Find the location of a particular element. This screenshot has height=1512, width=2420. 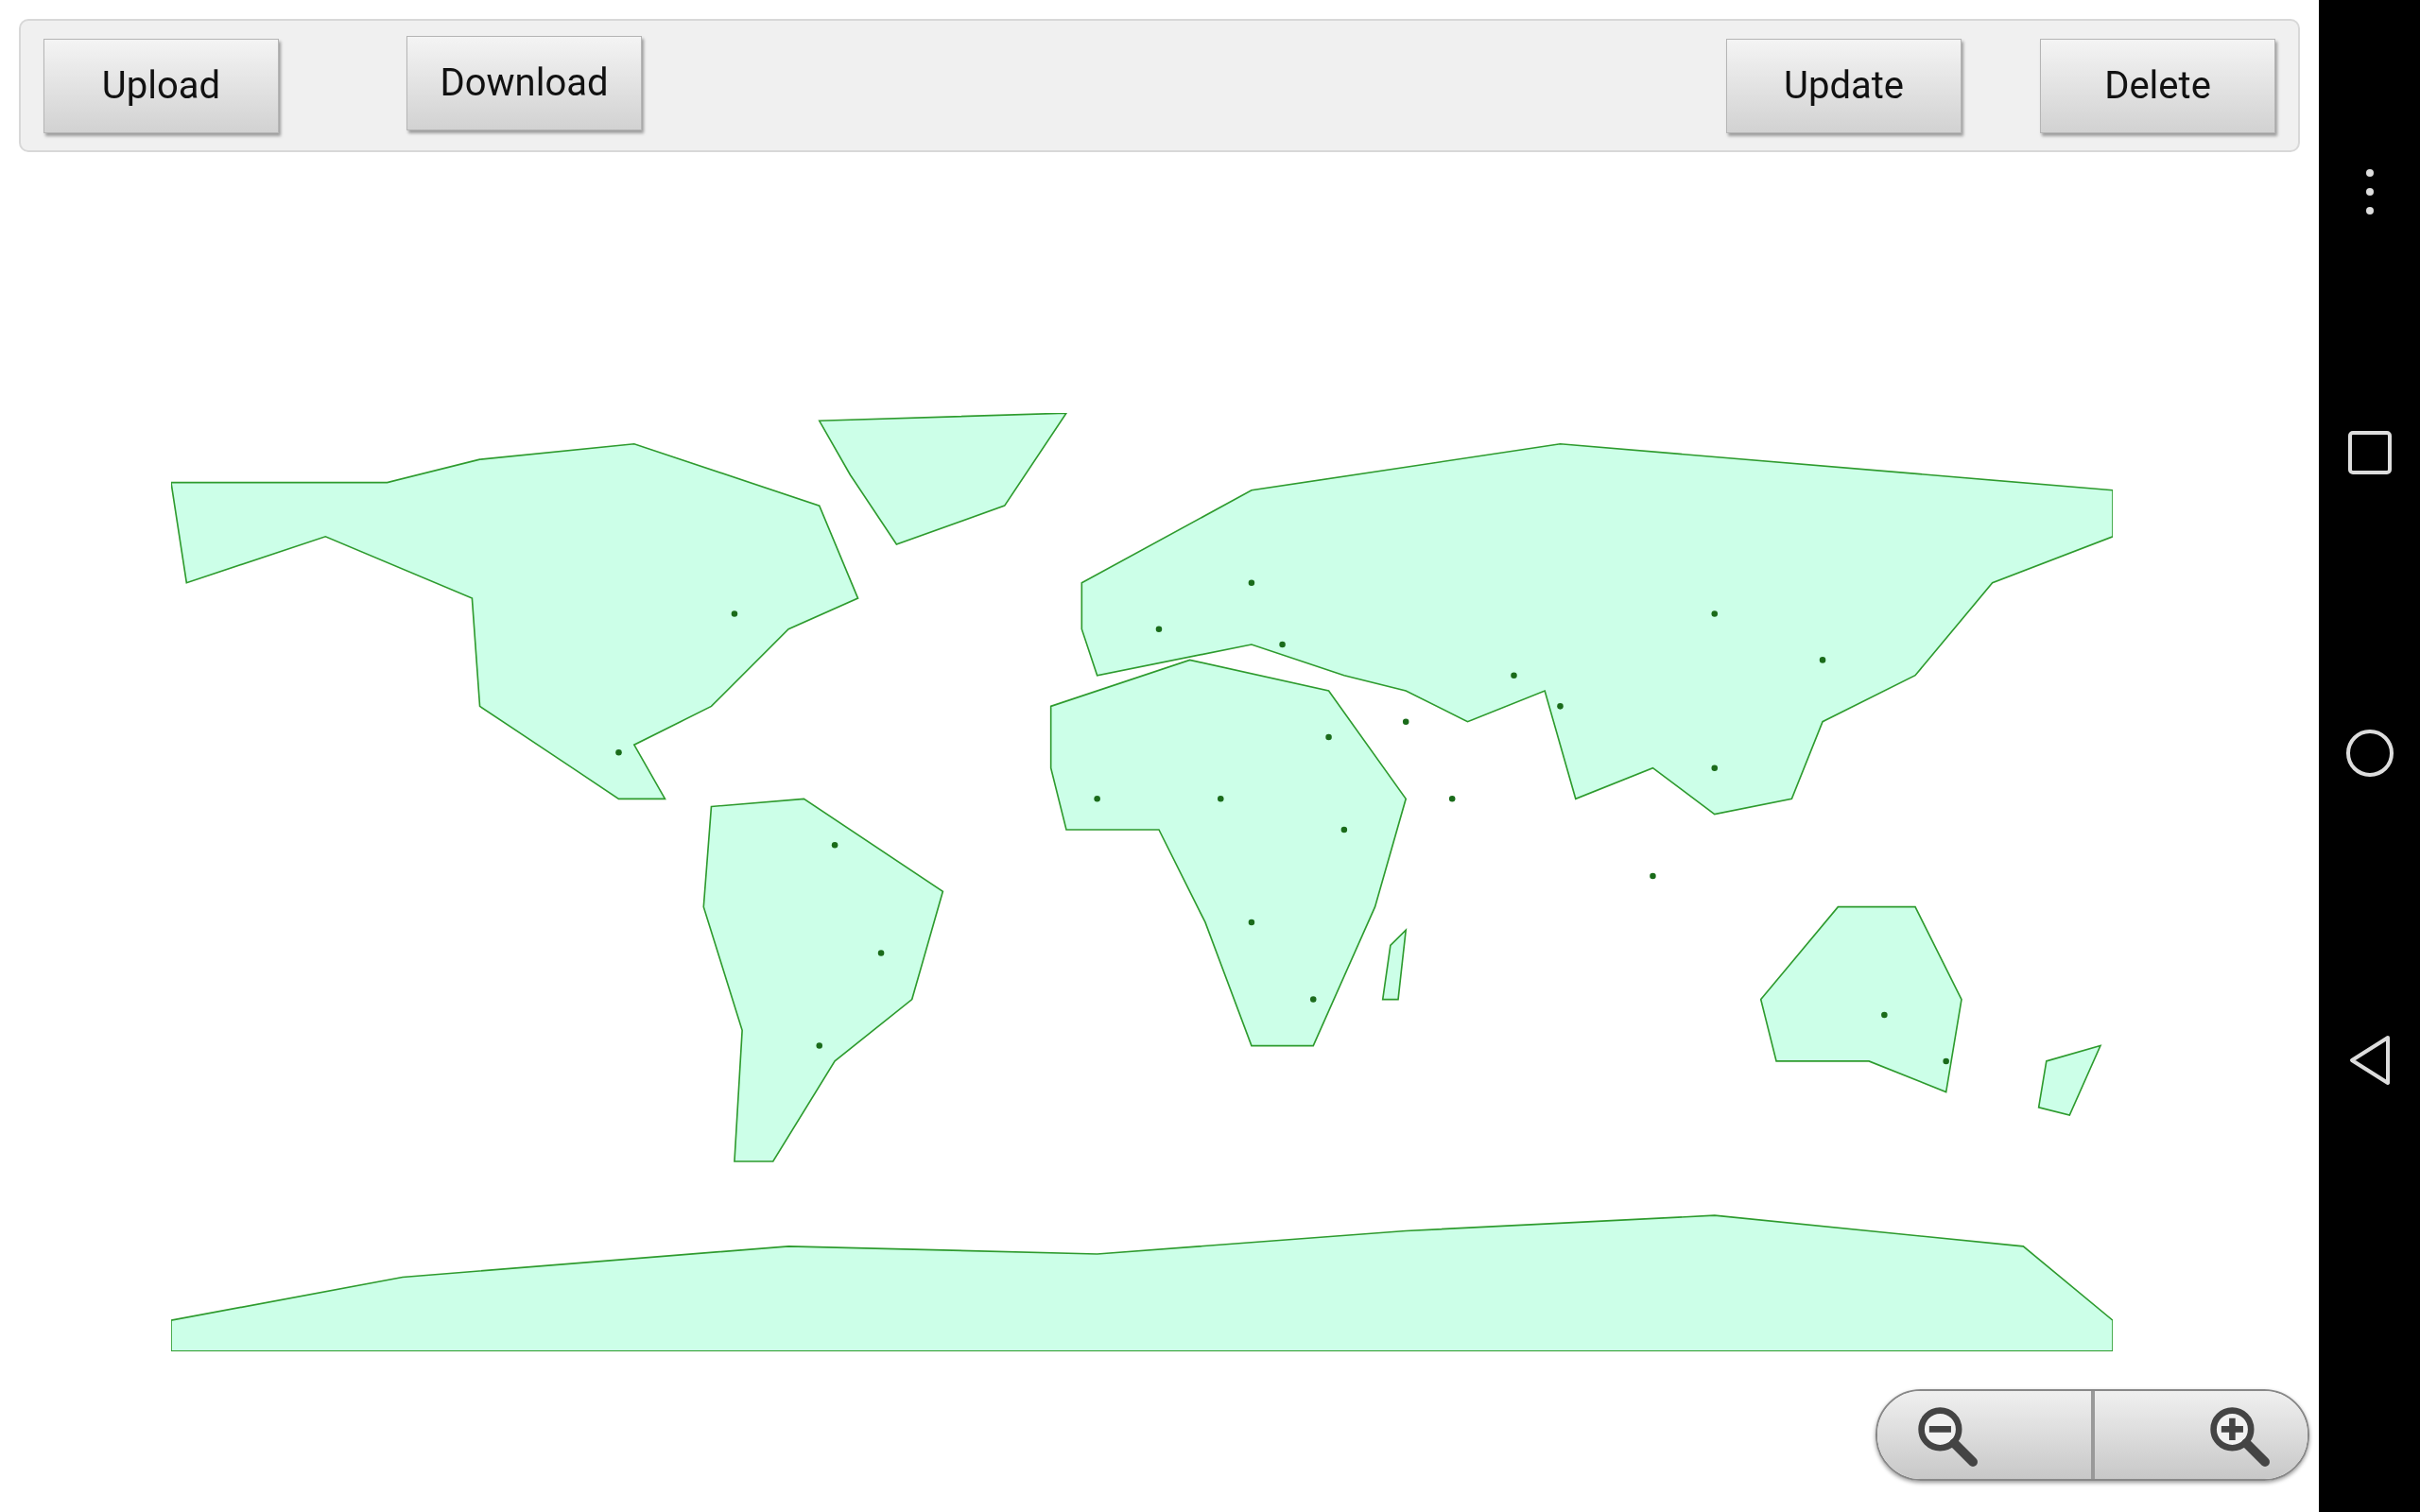

toolbar-button: Update is located at coordinates (1844, 85).